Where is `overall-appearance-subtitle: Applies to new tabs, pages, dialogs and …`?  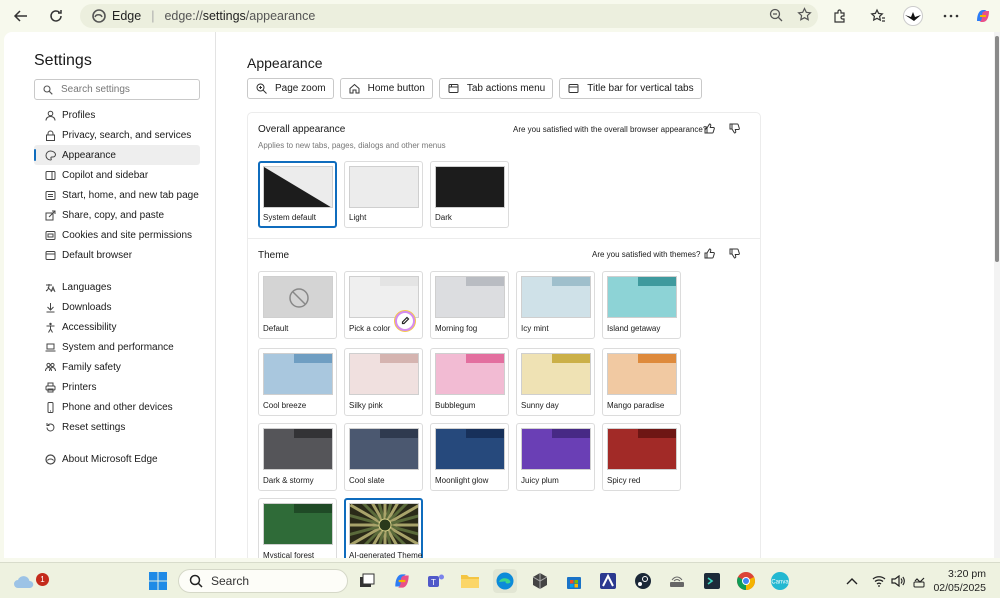
overall-appearance-subtitle: Applies to new tabs, pages, dialogs and … is located at coordinates (352, 145).